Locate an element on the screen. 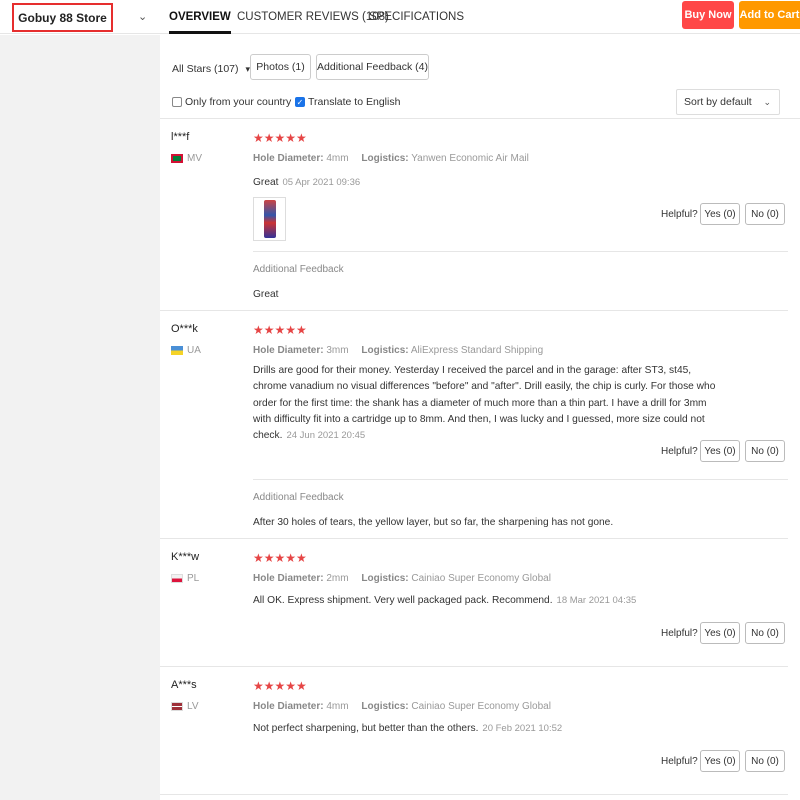 The image size is (800, 800). logistics-value: AliExpress Standard Shipping is located at coordinates (477, 350).